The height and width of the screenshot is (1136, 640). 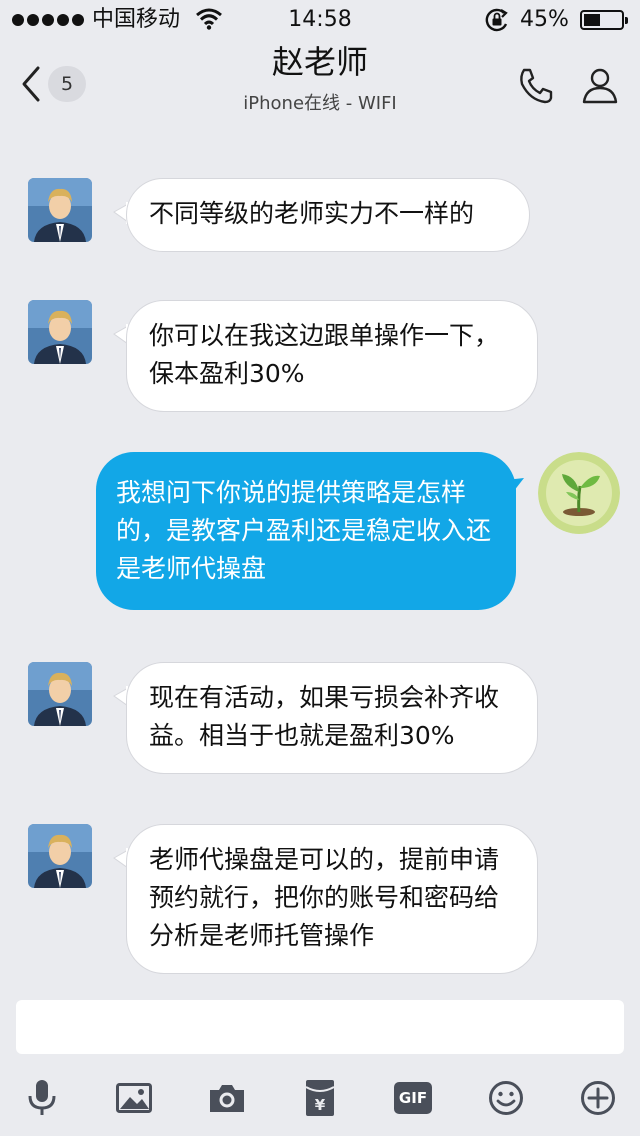 I want to click on person-icon, so click(x=600, y=86).